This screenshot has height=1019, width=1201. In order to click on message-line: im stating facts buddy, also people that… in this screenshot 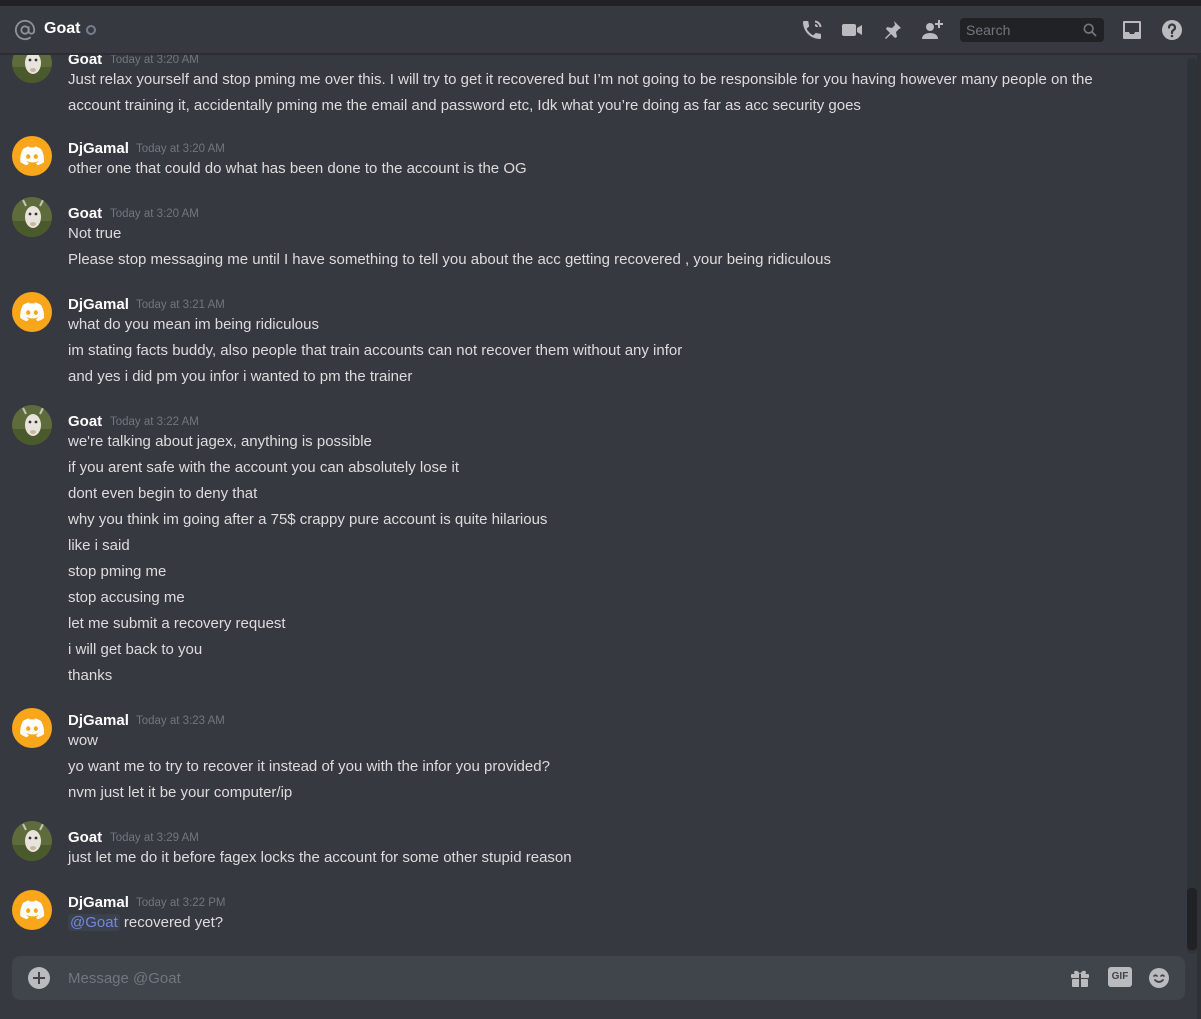, I will do `click(375, 350)`.